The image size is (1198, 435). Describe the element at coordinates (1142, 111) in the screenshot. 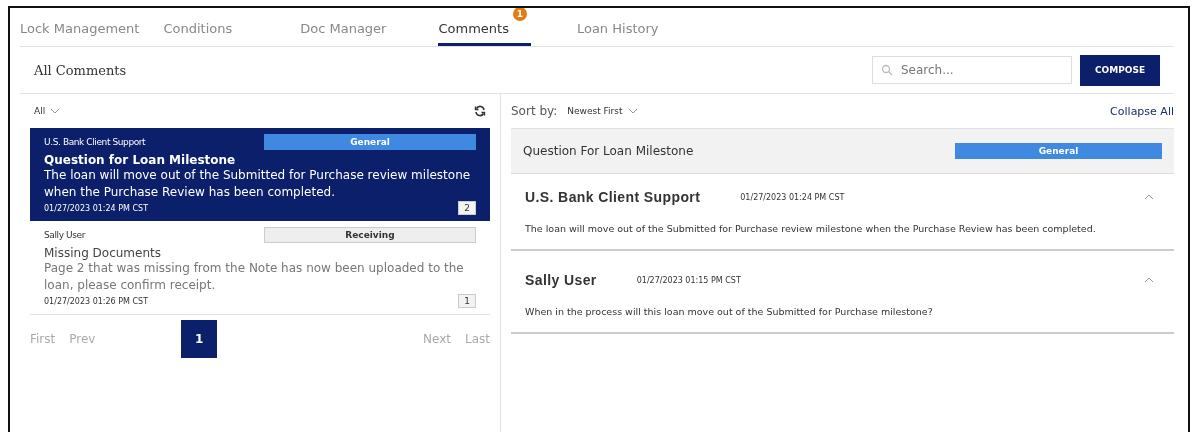

I see `collapse-all-link: Collapse All` at that location.